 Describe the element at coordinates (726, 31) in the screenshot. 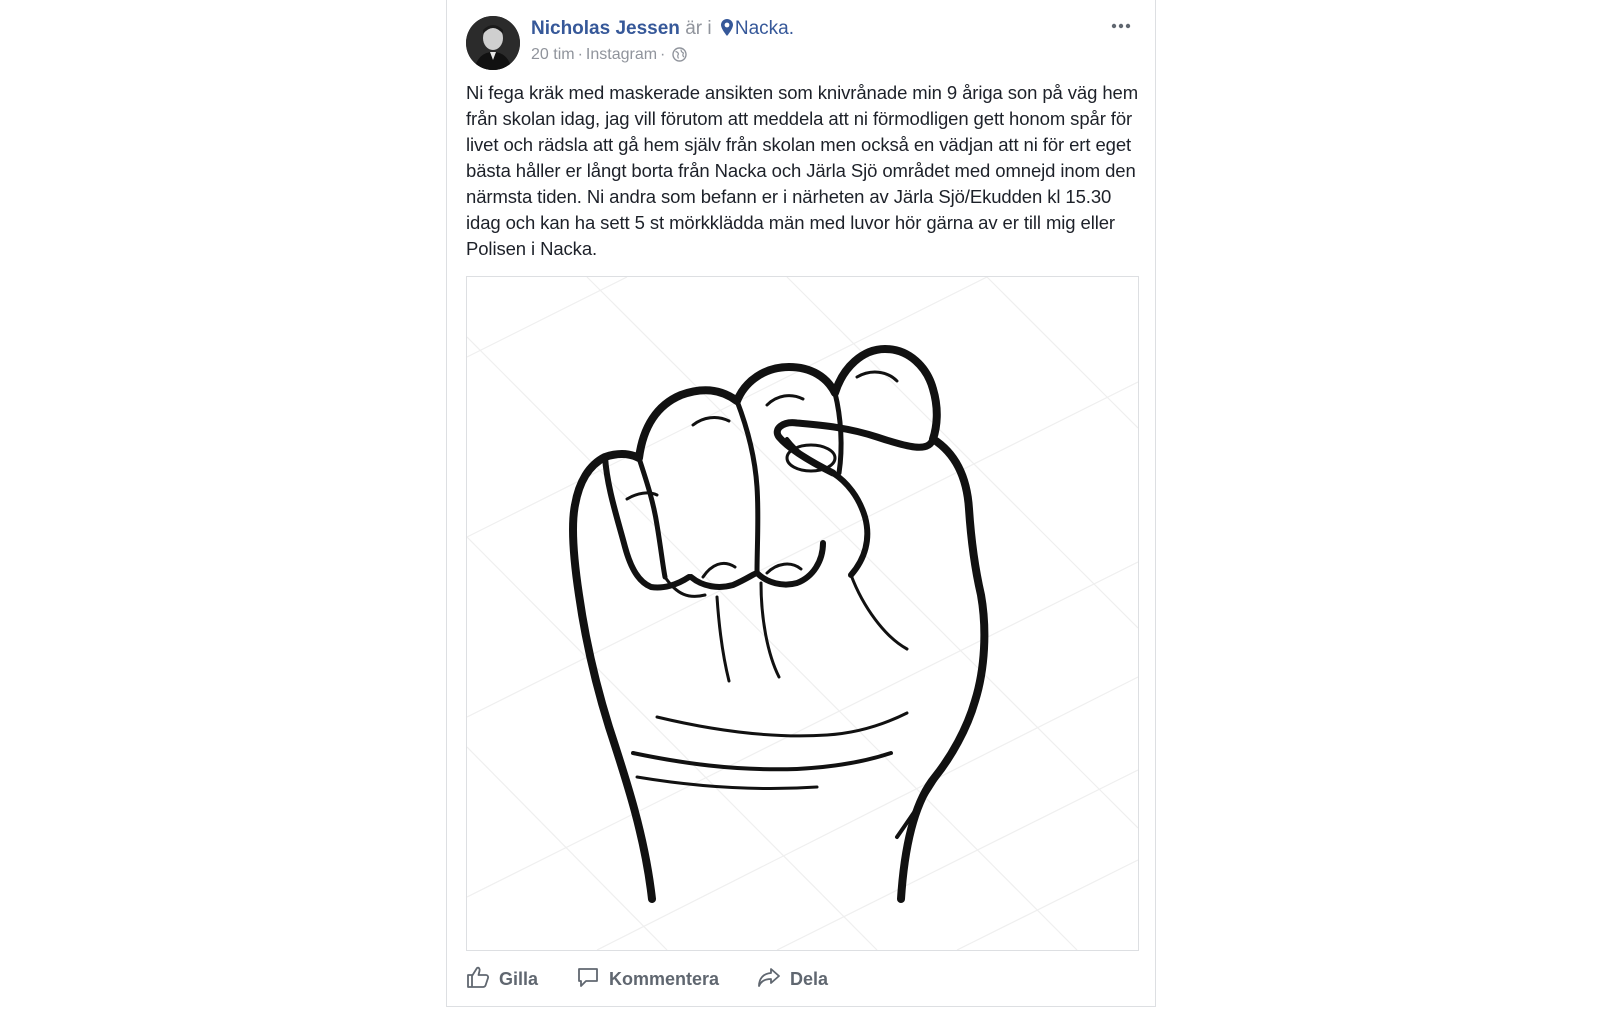

I see `map-pin-icon` at that location.